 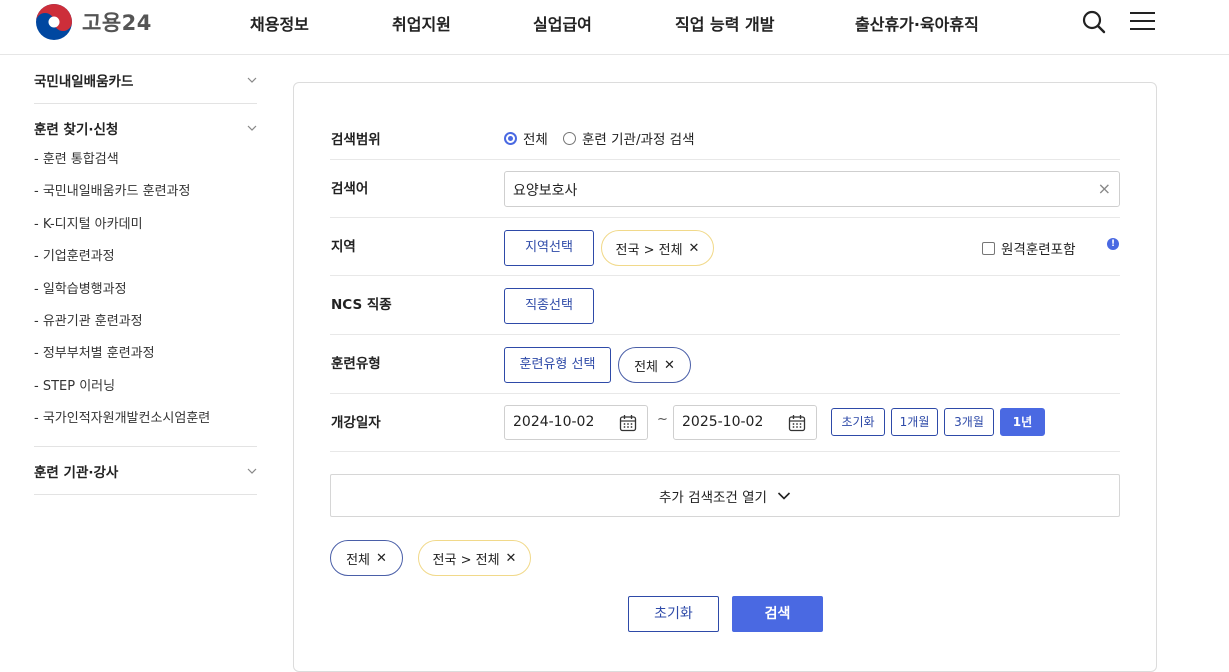 What do you see at coordinates (713, 497) in the screenshot?
I see `more-conditions-label: 추가 검색조건 열기` at bounding box center [713, 497].